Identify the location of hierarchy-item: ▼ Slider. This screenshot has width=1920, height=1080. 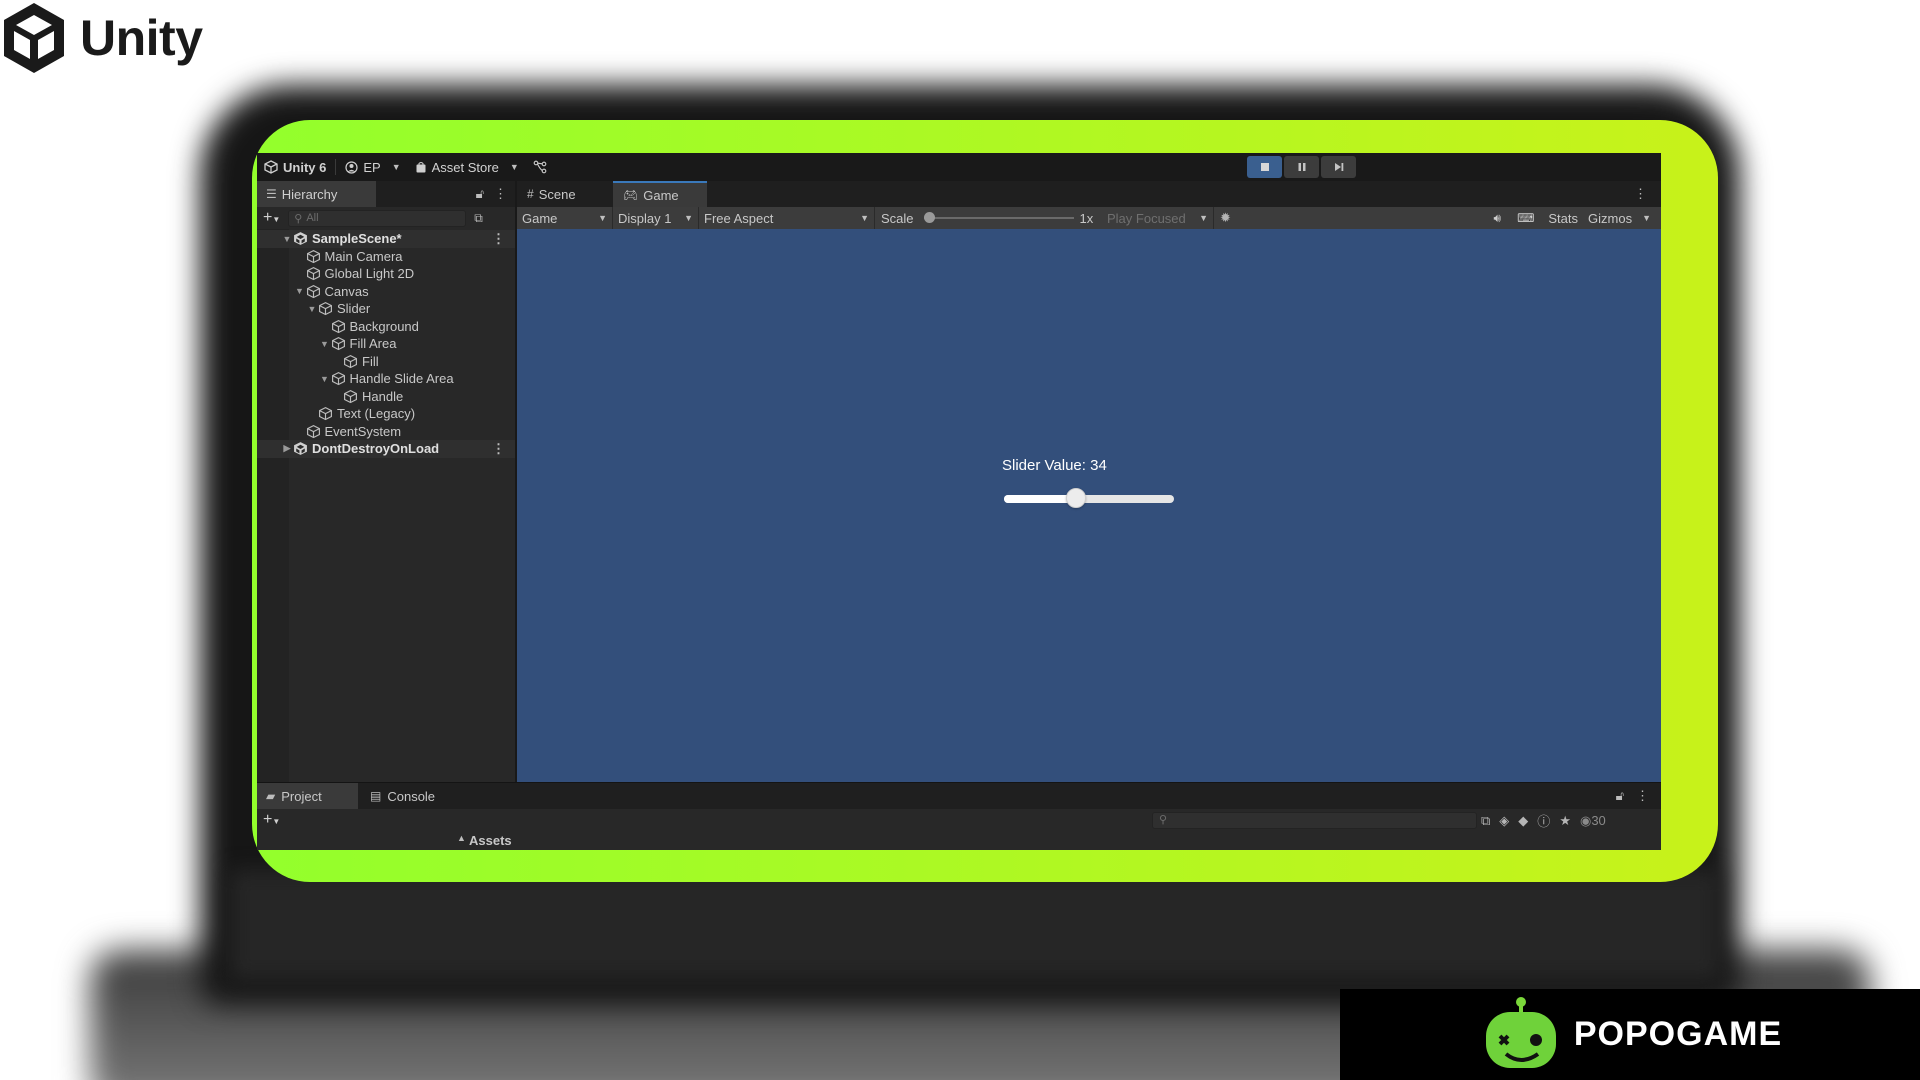
(386, 309).